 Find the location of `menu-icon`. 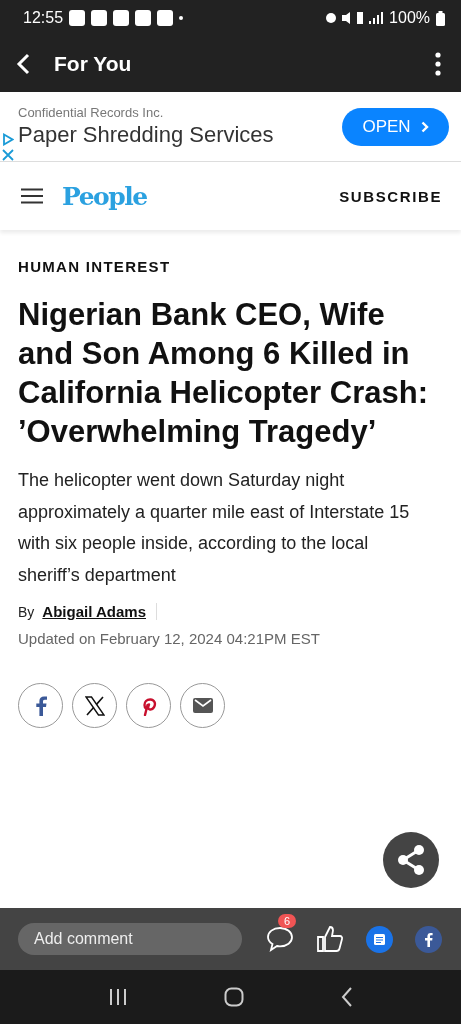

menu-icon is located at coordinates (32, 196).